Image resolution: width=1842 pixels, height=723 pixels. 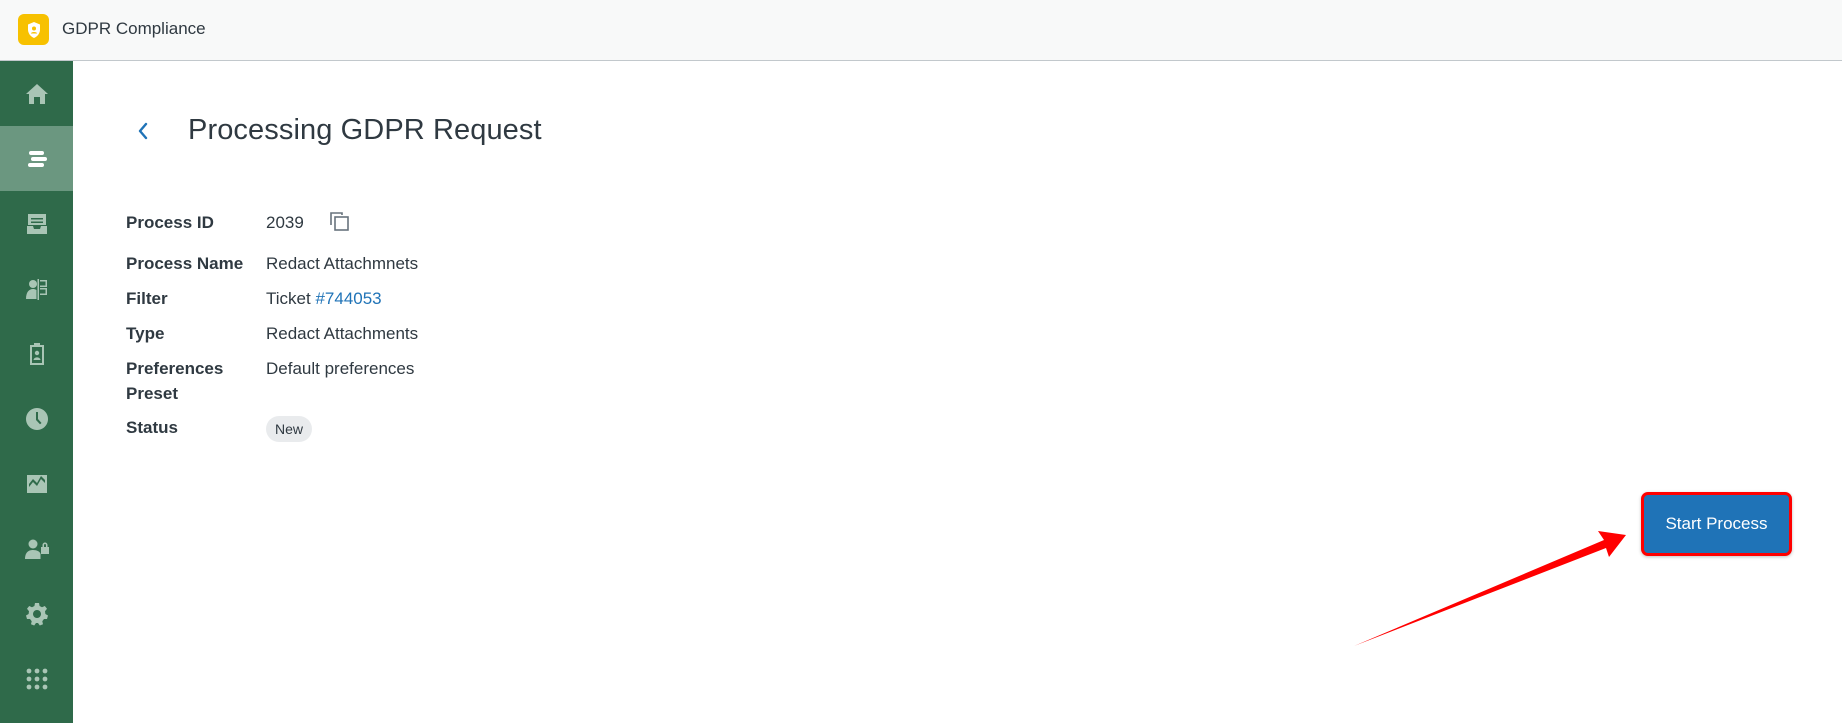 I want to click on clipboard-user-icon, so click(x=36, y=353).